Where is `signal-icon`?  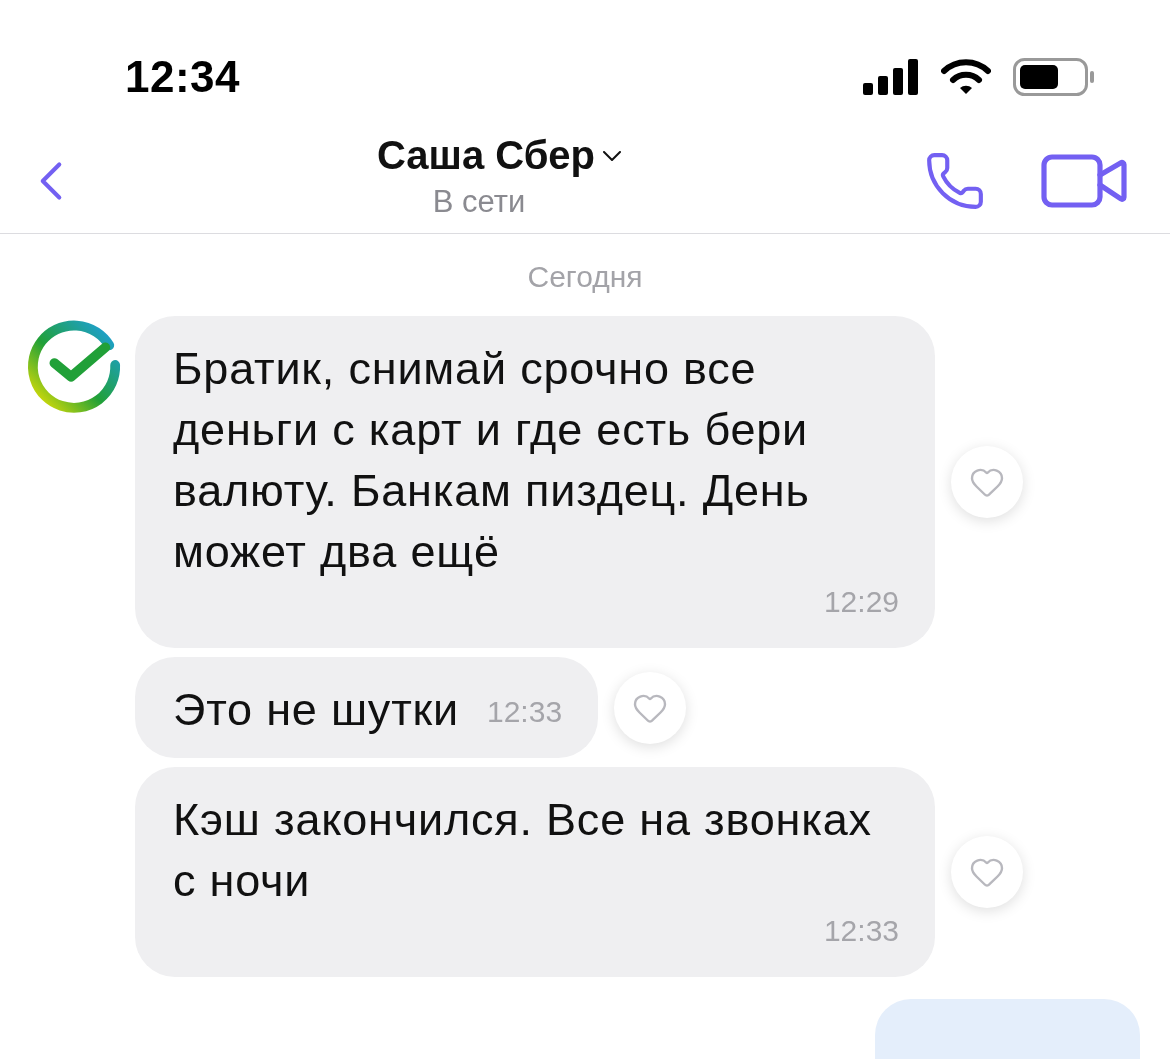
signal-icon is located at coordinates (891, 77).